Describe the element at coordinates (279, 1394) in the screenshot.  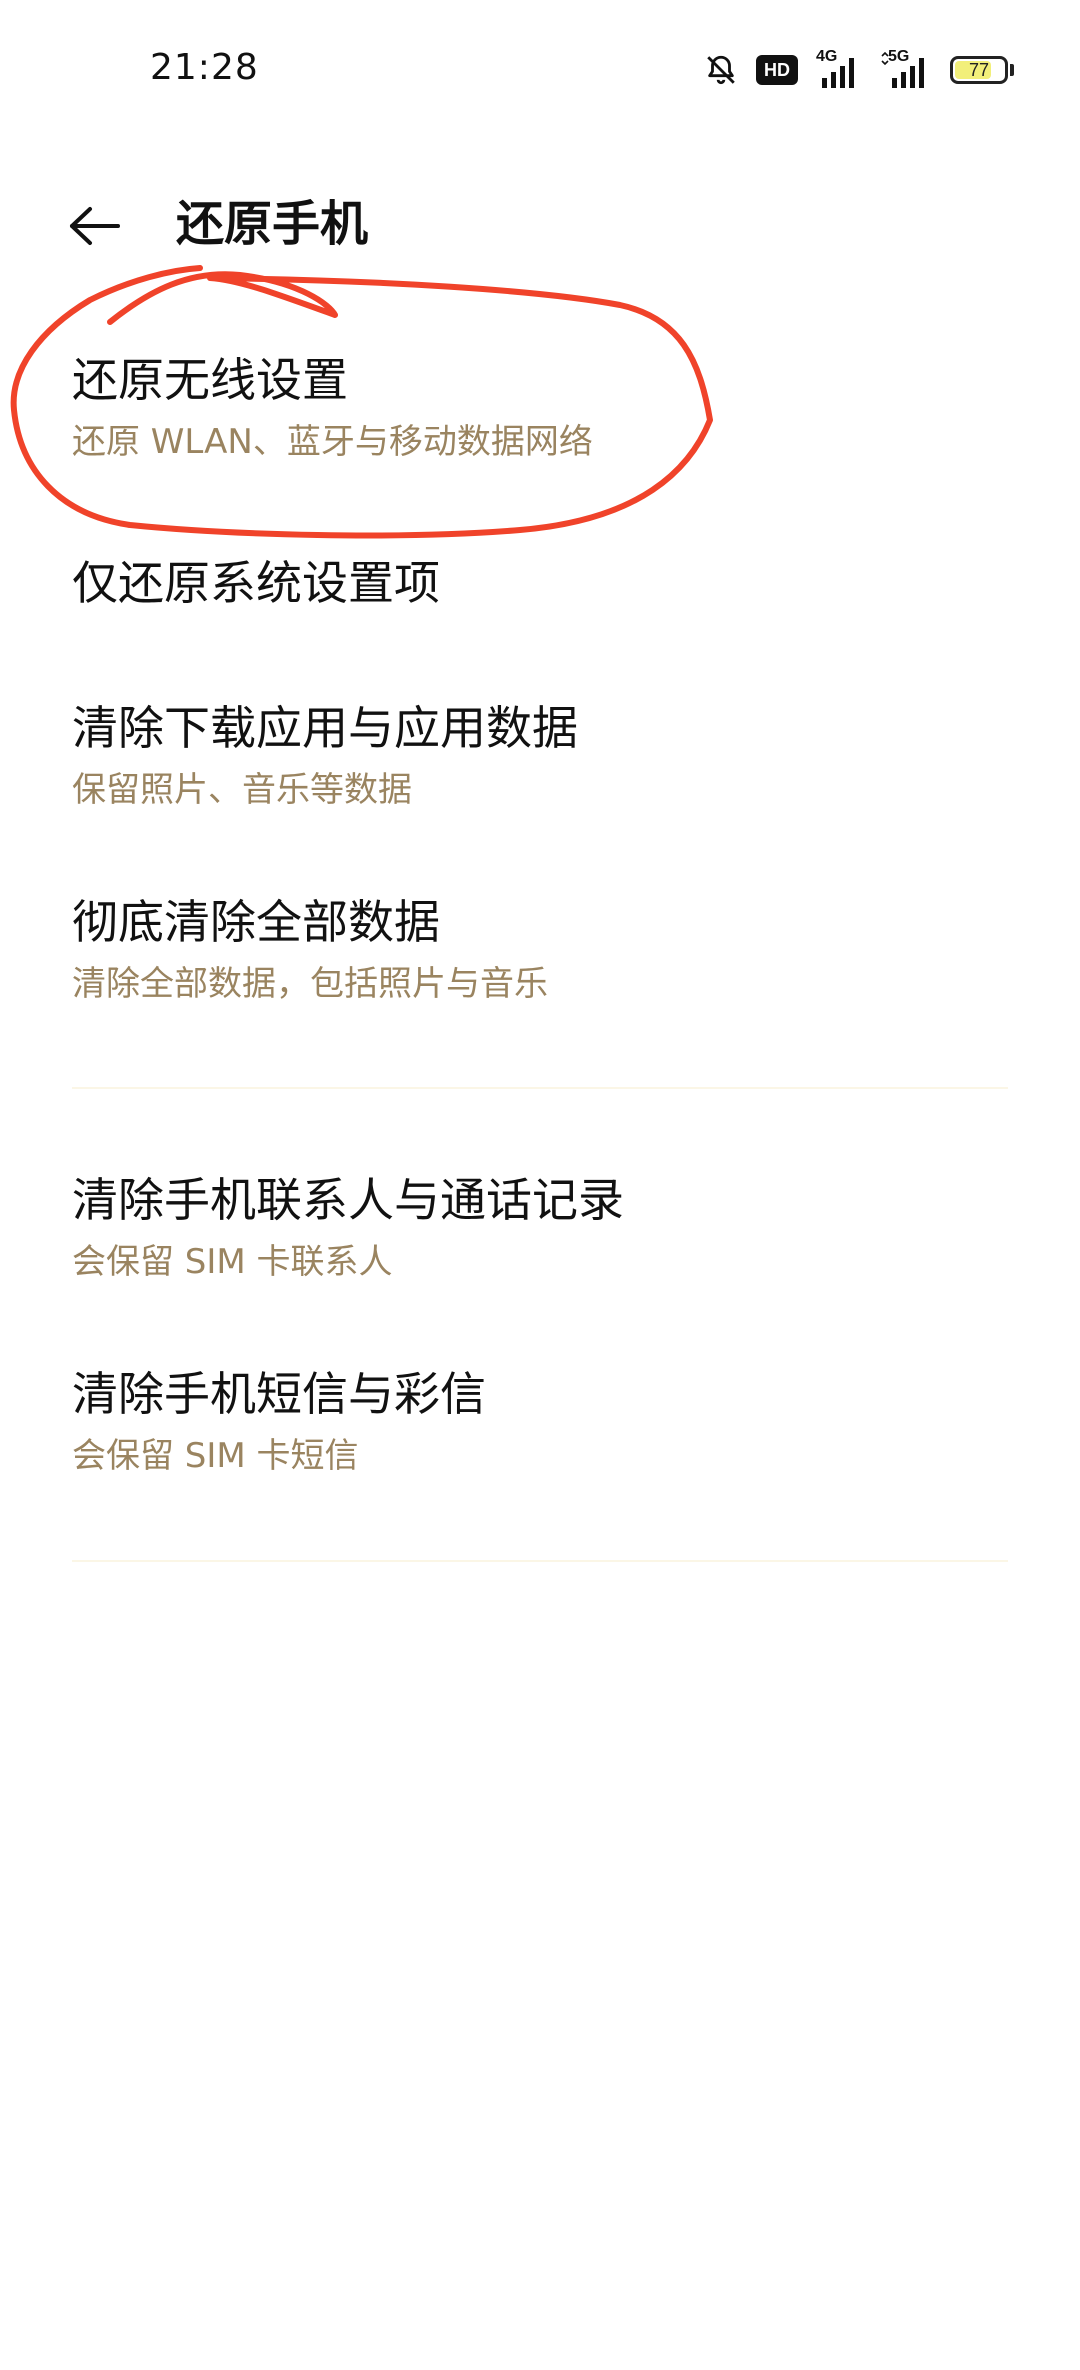
I see `item-title: 清除手机短信与彩信` at that location.